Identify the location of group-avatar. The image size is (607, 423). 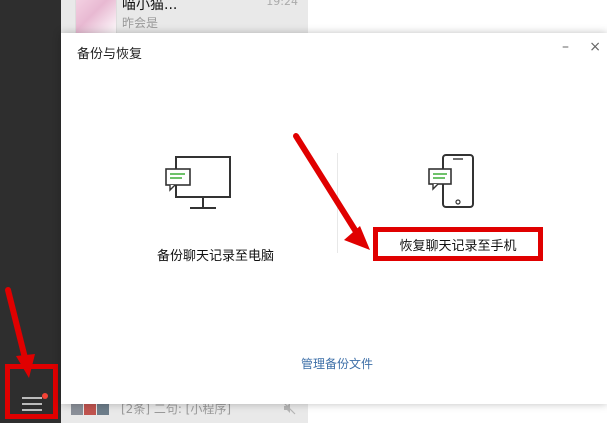
(90, 409).